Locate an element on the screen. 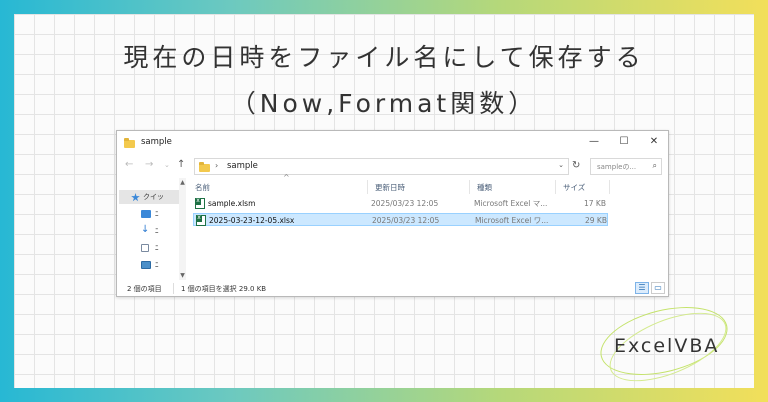  sidebar-item-downloads: ↓ ﾆ is located at coordinates (149, 231).